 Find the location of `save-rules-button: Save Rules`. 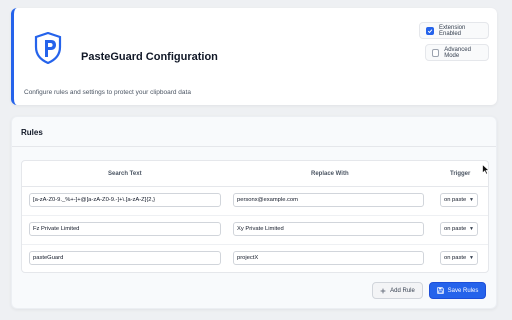

save-rules-button: Save Rules is located at coordinates (457, 290).